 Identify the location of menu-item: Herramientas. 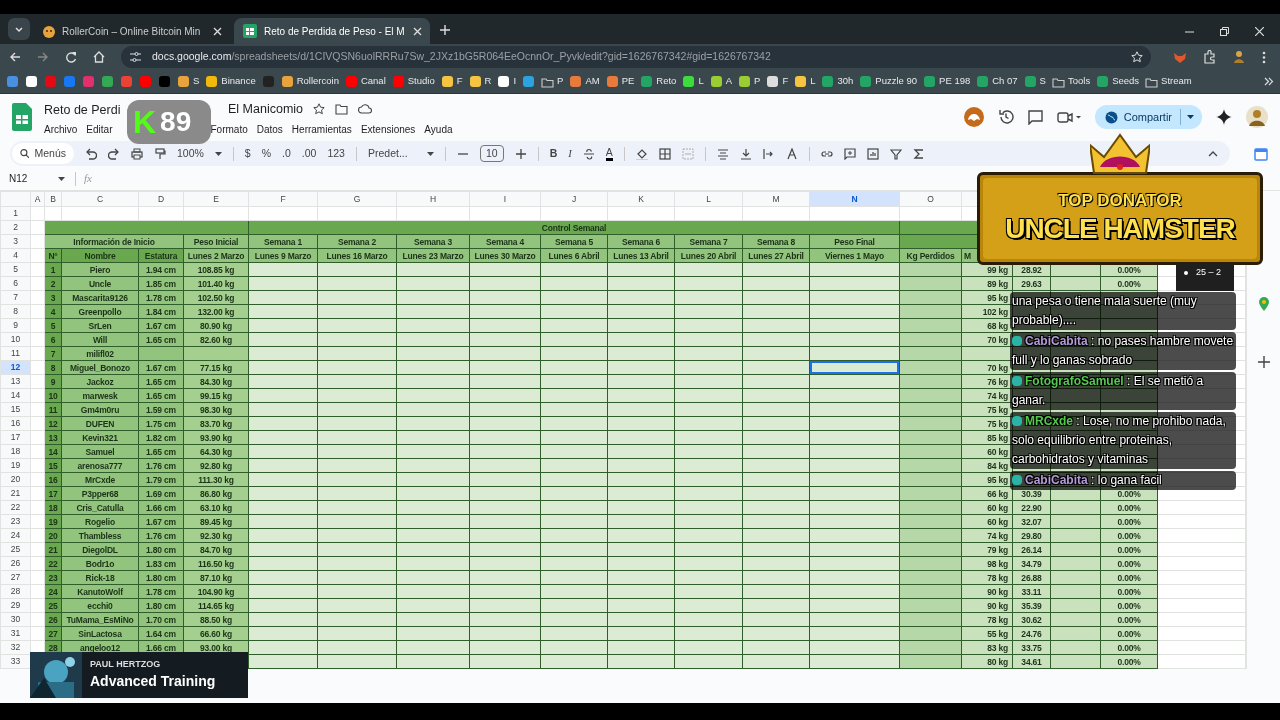
(321, 129).